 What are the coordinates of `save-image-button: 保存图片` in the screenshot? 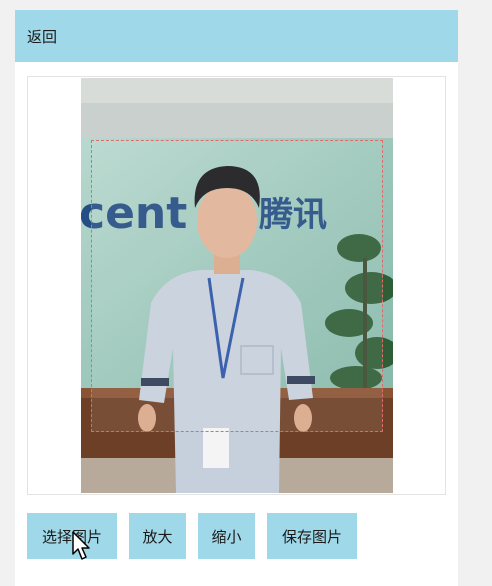 It's located at (312, 536).